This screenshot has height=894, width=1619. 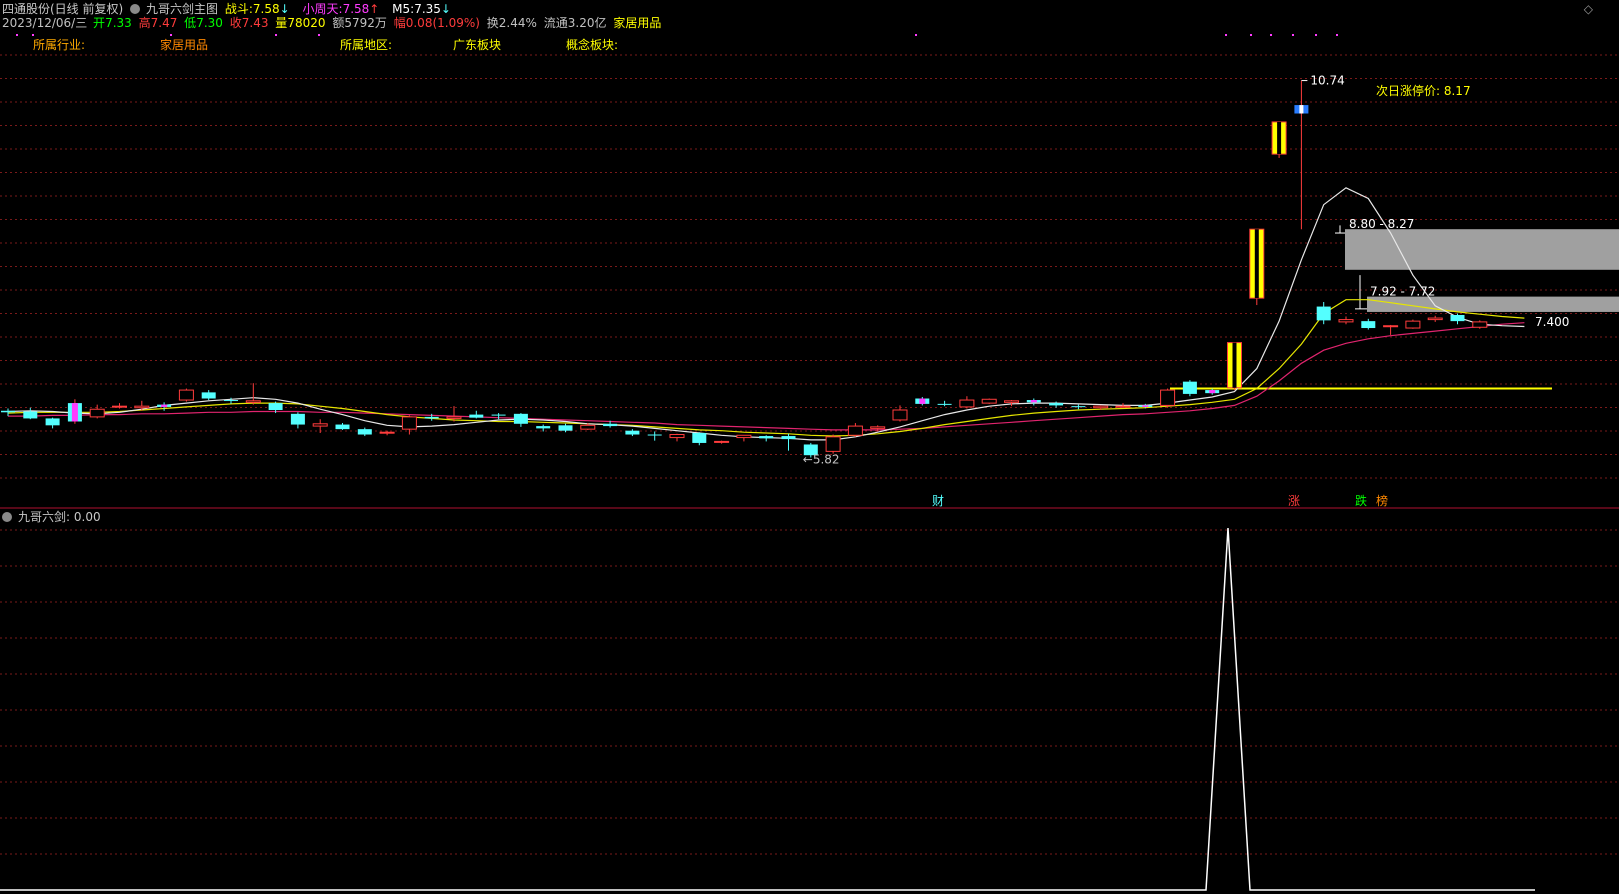 What do you see at coordinates (1381, 224) in the screenshot?
I see `zone1-label: 8.80 - 8.27` at bounding box center [1381, 224].